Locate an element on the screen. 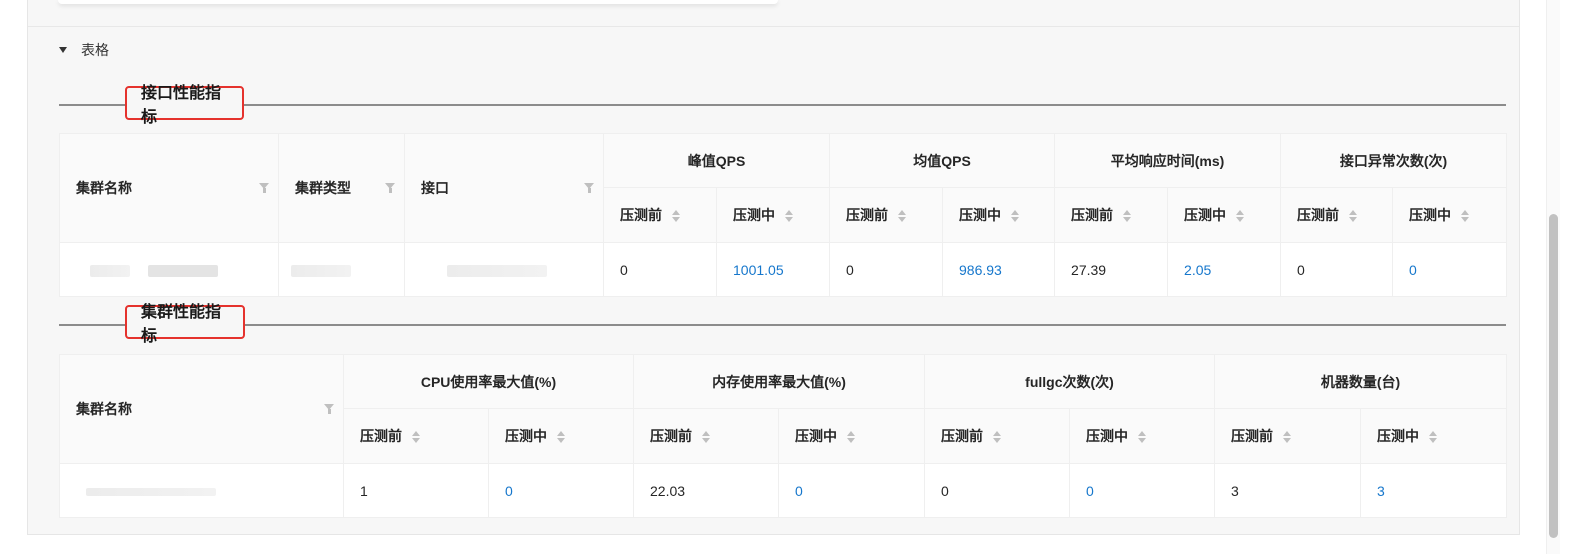 The width and height of the screenshot is (1587, 554). scrollbar-thumb is located at coordinates (1553, 376).